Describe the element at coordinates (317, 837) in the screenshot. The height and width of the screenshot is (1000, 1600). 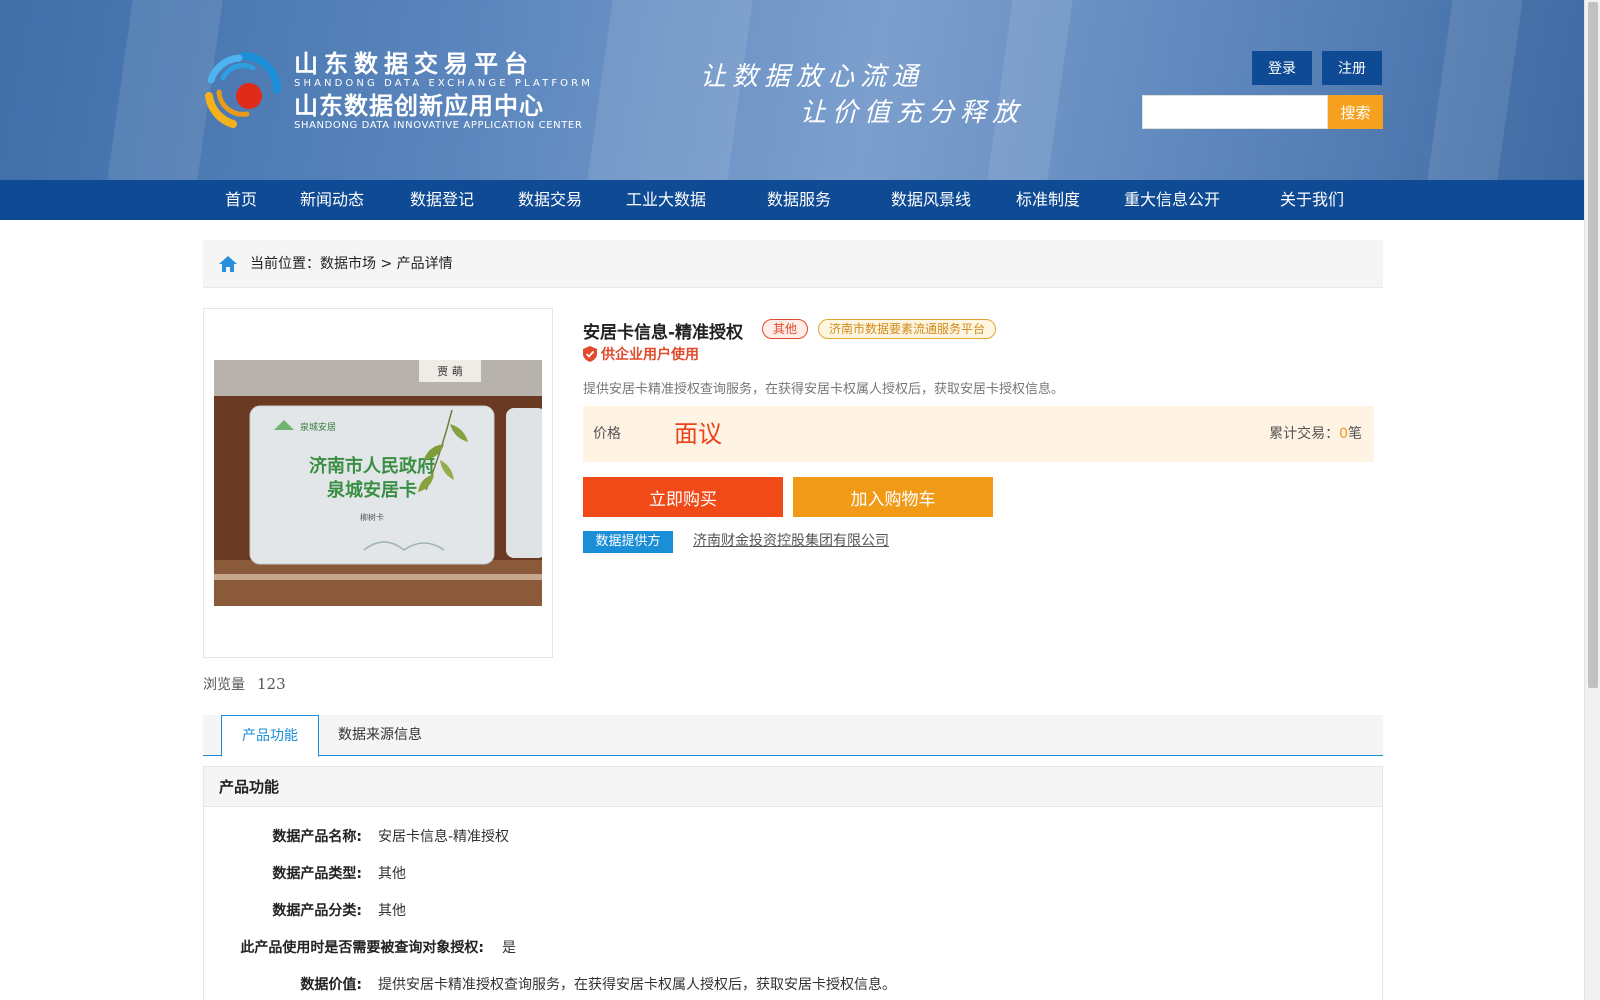
I see `detail-key: 数据产品名称:` at that location.